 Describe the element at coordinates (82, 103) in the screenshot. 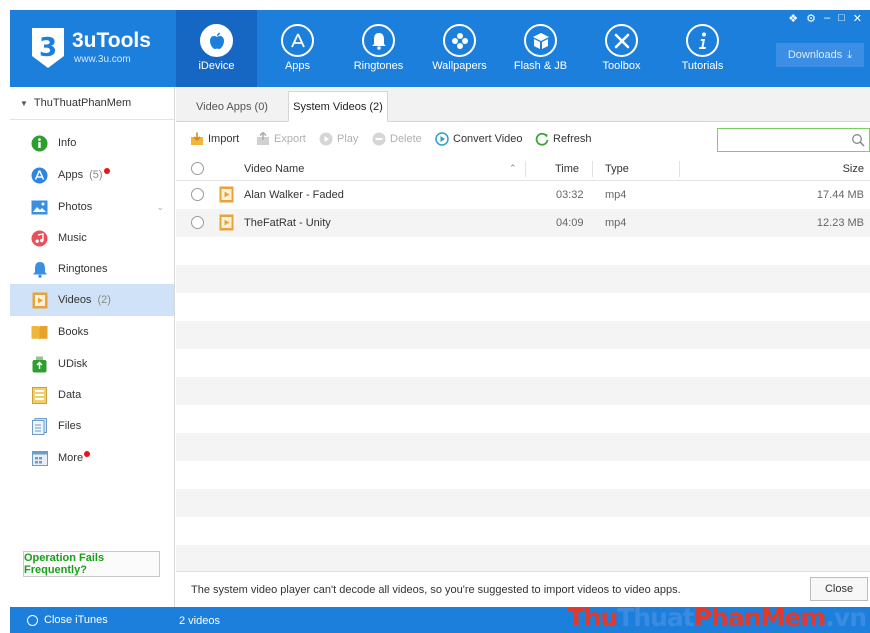

I see `device-name: ThuThuatPhanMem` at that location.